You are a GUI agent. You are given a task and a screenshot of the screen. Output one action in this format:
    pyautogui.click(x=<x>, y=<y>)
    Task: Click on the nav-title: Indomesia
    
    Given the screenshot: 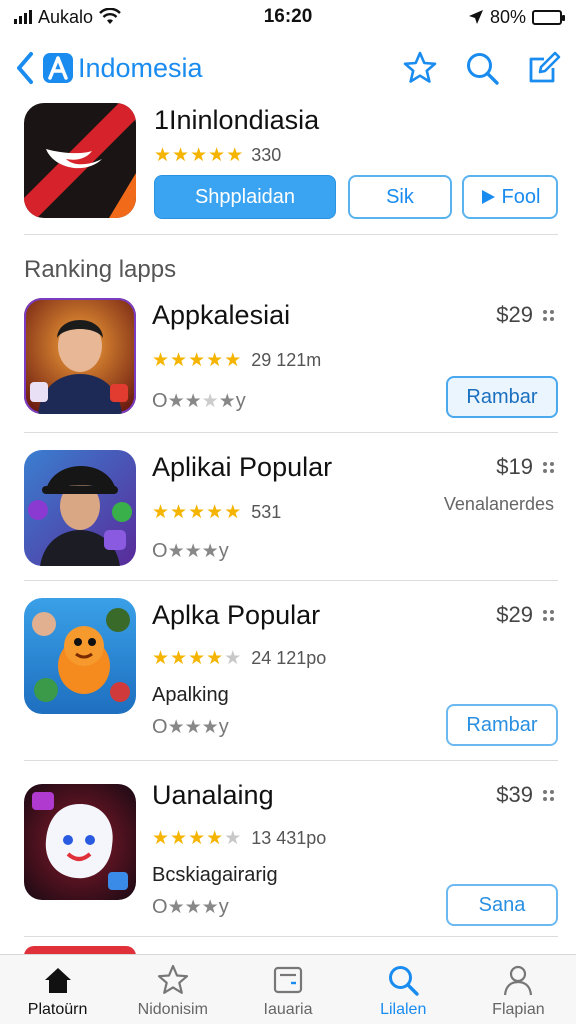 What is the action you would take?
    pyautogui.click(x=140, y=67)
    